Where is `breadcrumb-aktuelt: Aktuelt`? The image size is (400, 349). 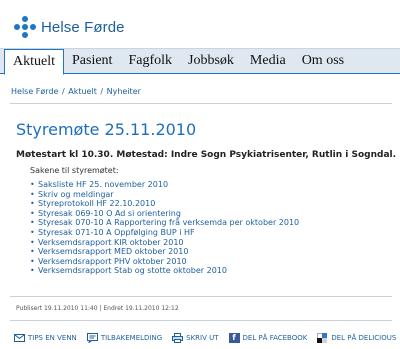
breadcrumb-aktuelt: Aktuelt is located at coordinates (82, 91).